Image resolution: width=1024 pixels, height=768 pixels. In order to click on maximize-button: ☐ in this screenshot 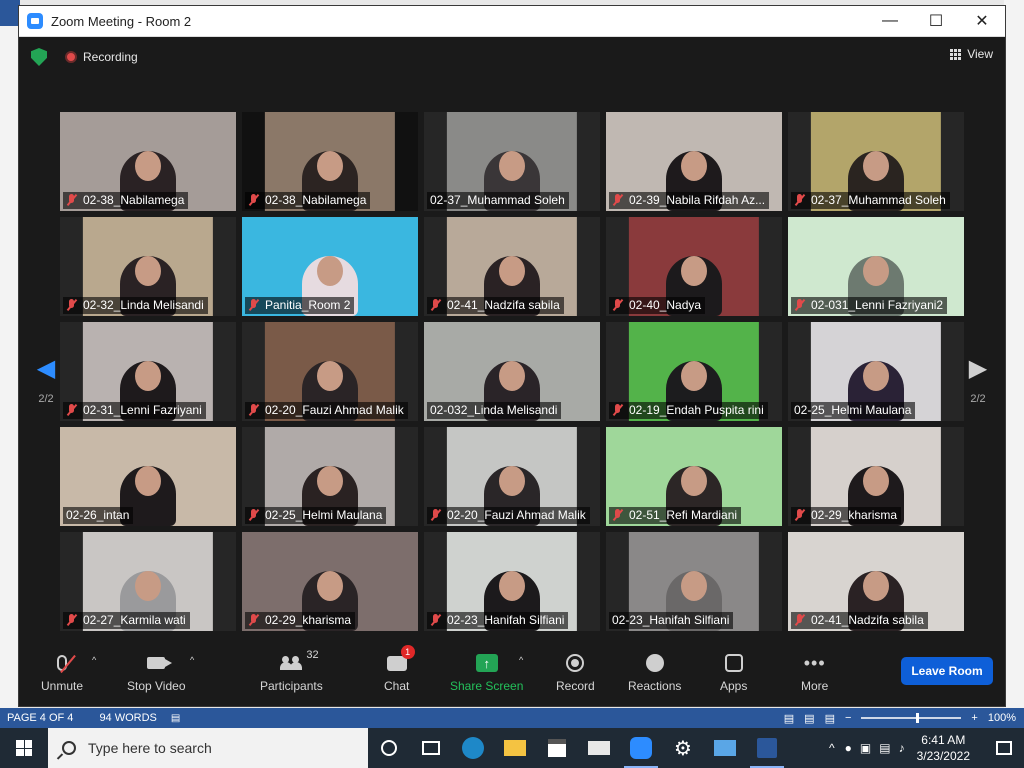, I will do `click(936, 21)`.